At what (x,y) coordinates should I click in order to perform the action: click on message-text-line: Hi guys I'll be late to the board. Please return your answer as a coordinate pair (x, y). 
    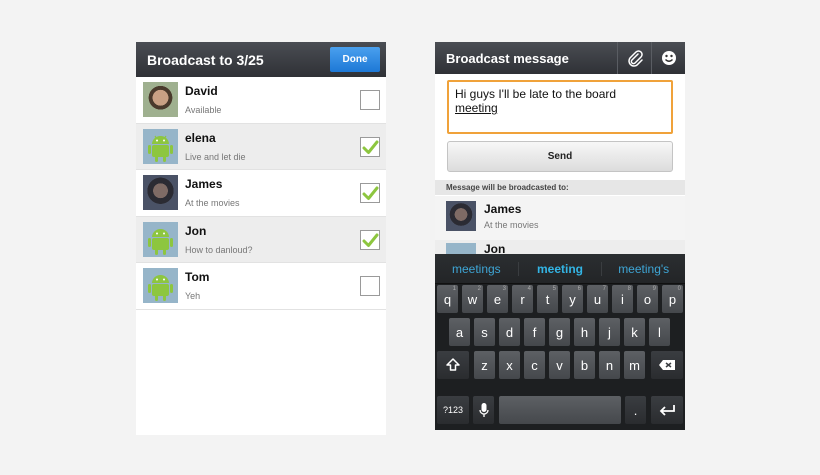
    Looking at the image, I should click on (536, 94).